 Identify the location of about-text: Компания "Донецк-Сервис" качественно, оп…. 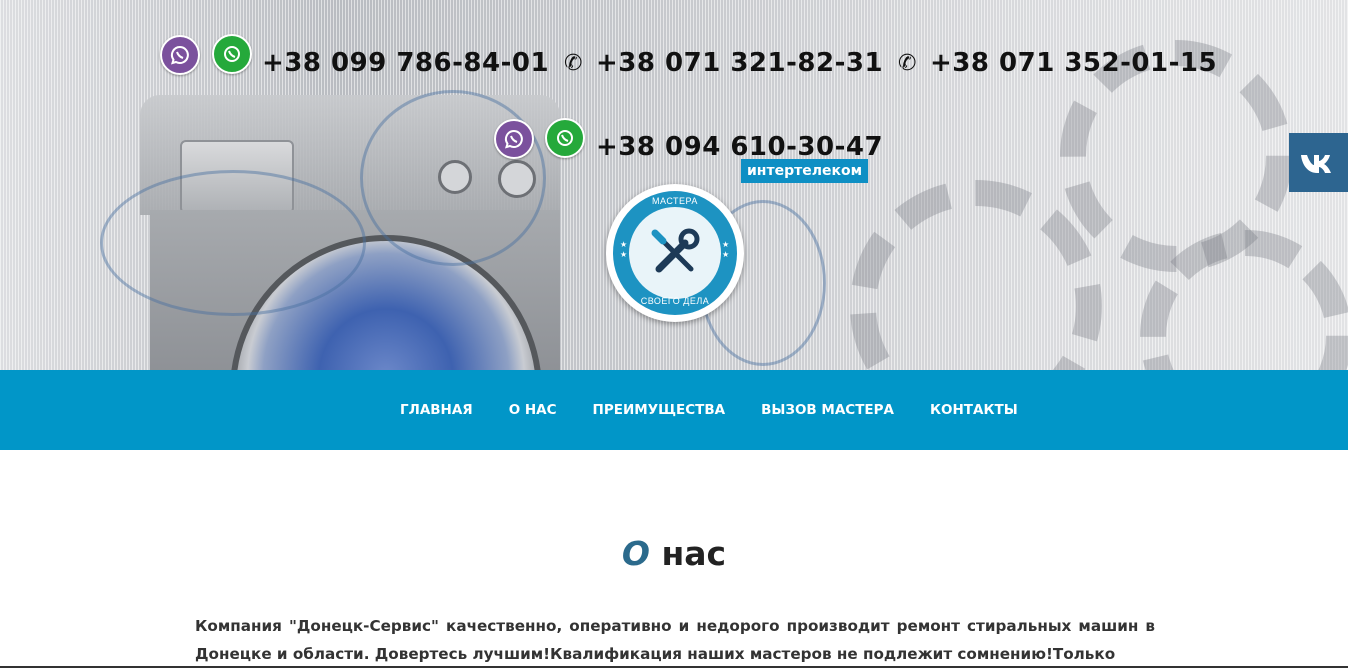
(675, 640).